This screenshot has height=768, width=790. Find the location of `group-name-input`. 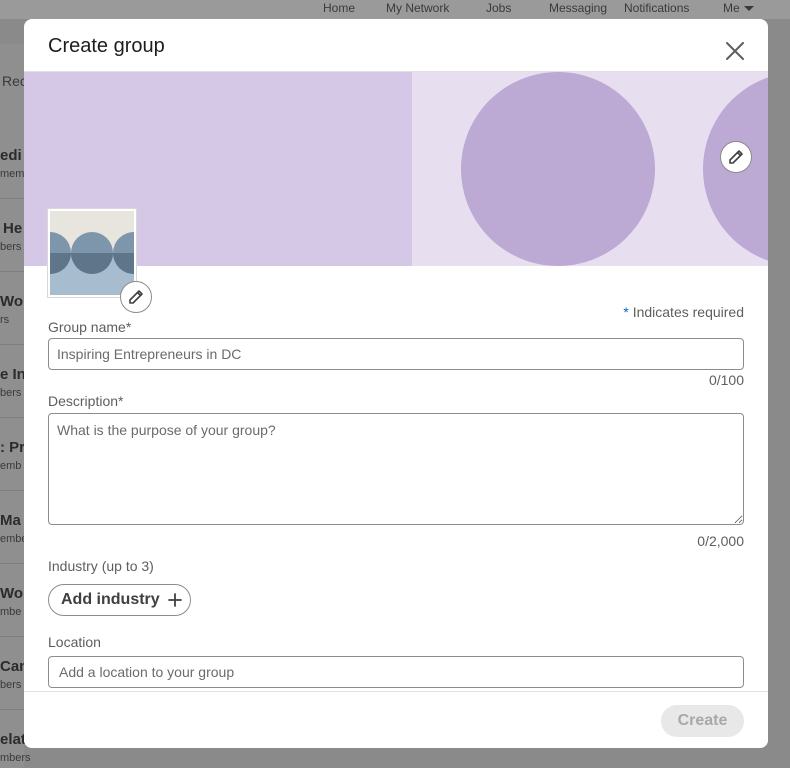

group-name-input is located at coordinates (396, 354).